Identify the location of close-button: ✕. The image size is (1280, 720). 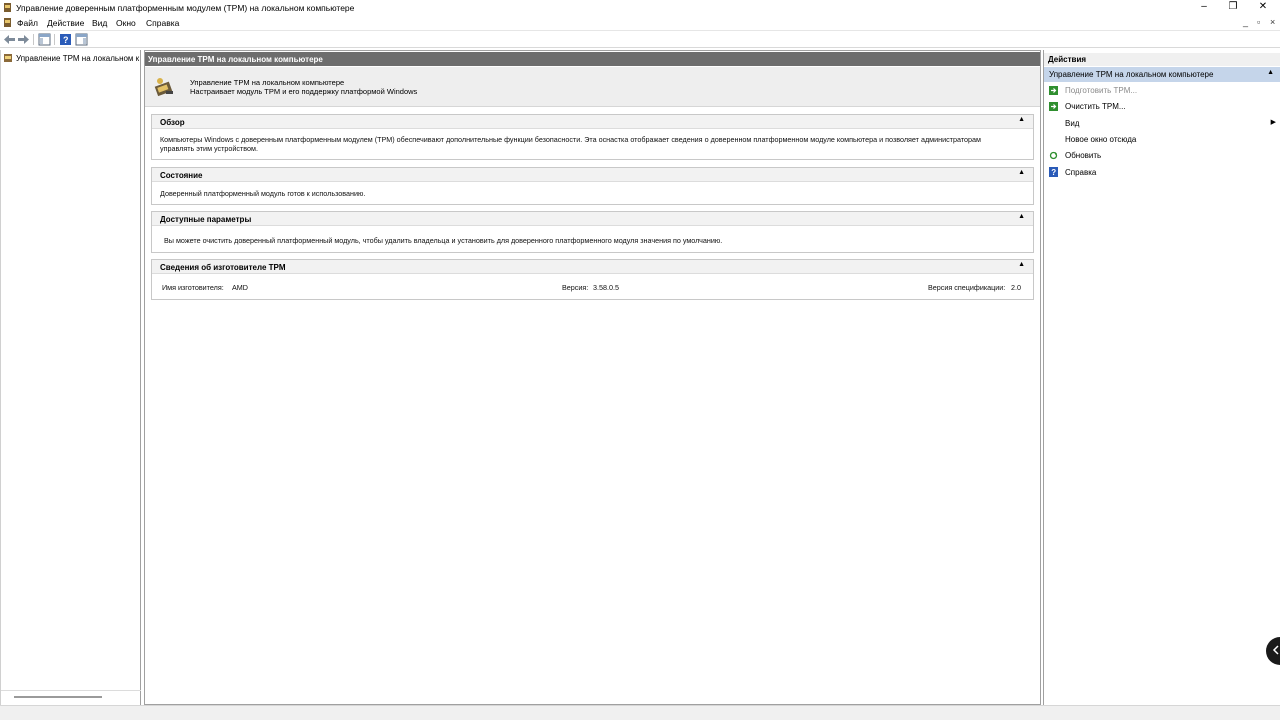
(1263, 7).